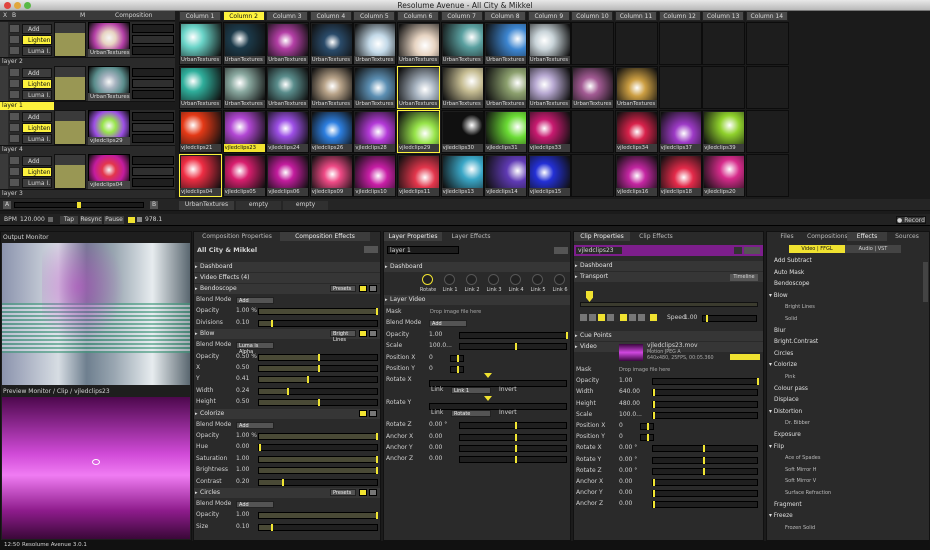 This screenshot has height=550, width=930. What do you see at coordinates (548, 16) in the screenshot?
I see `column-header: Column 9` at bounding box center [548, 16].